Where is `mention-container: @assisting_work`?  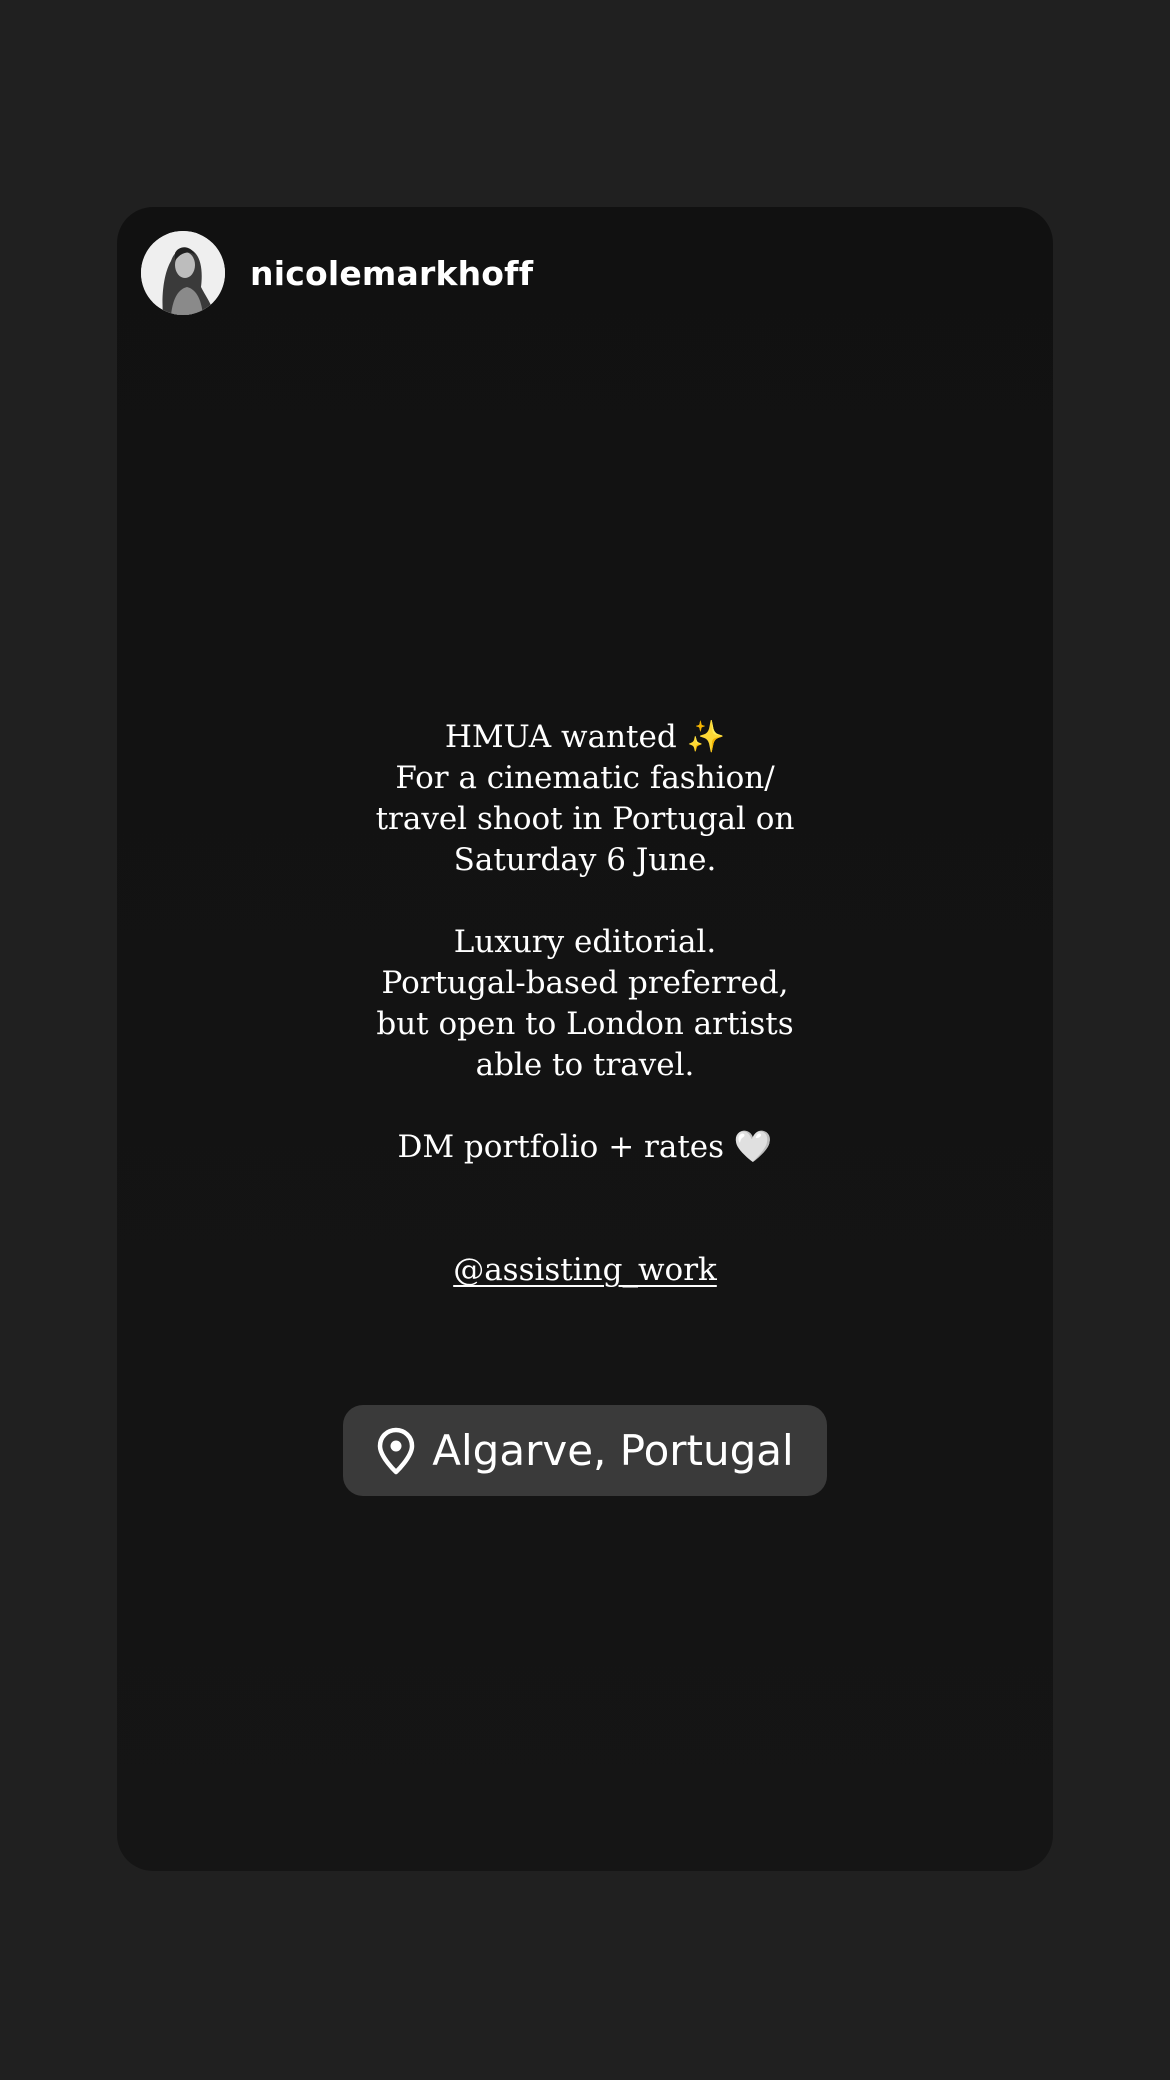
mention-container: @assisting_work is located at coordinates (585, 1270).